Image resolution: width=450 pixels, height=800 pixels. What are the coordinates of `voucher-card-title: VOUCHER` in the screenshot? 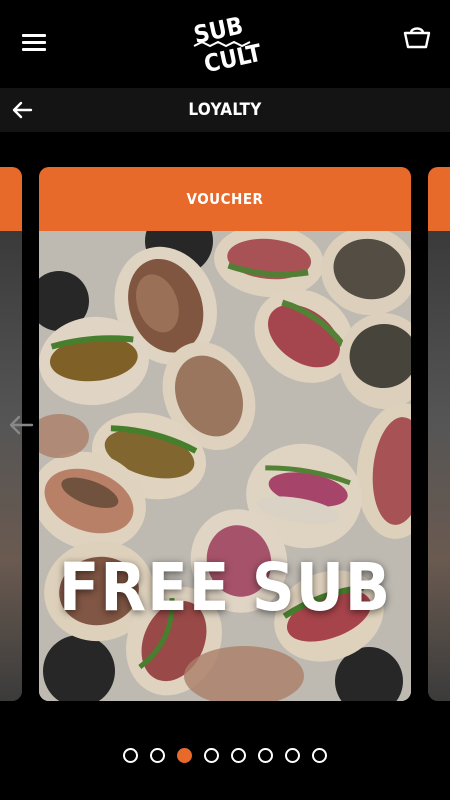 It's located at (225, 199).